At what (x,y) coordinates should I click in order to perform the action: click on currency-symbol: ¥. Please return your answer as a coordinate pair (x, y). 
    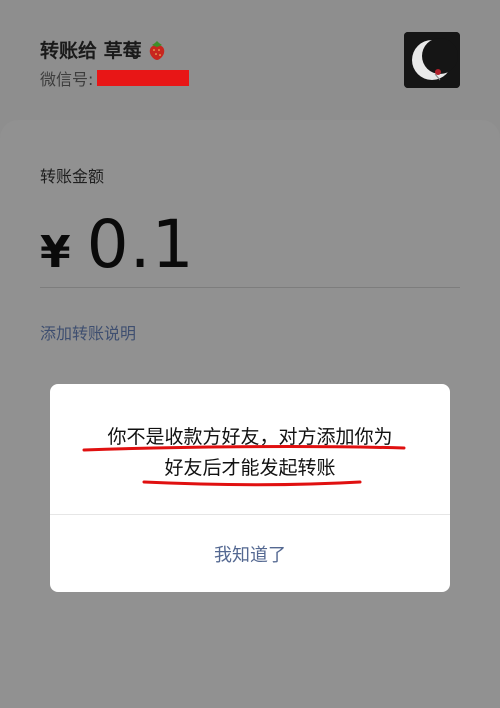
    Looking at the image, I should click on (55, 252).